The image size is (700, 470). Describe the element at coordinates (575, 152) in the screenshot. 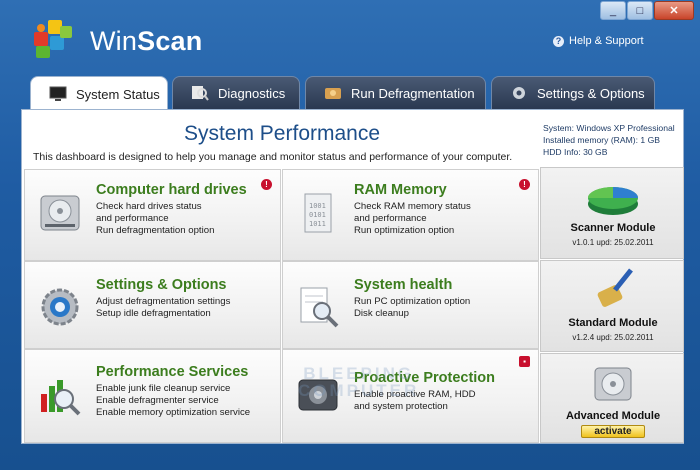

I see `system-info-hdd: HDD Info: 30 GB` at that location.